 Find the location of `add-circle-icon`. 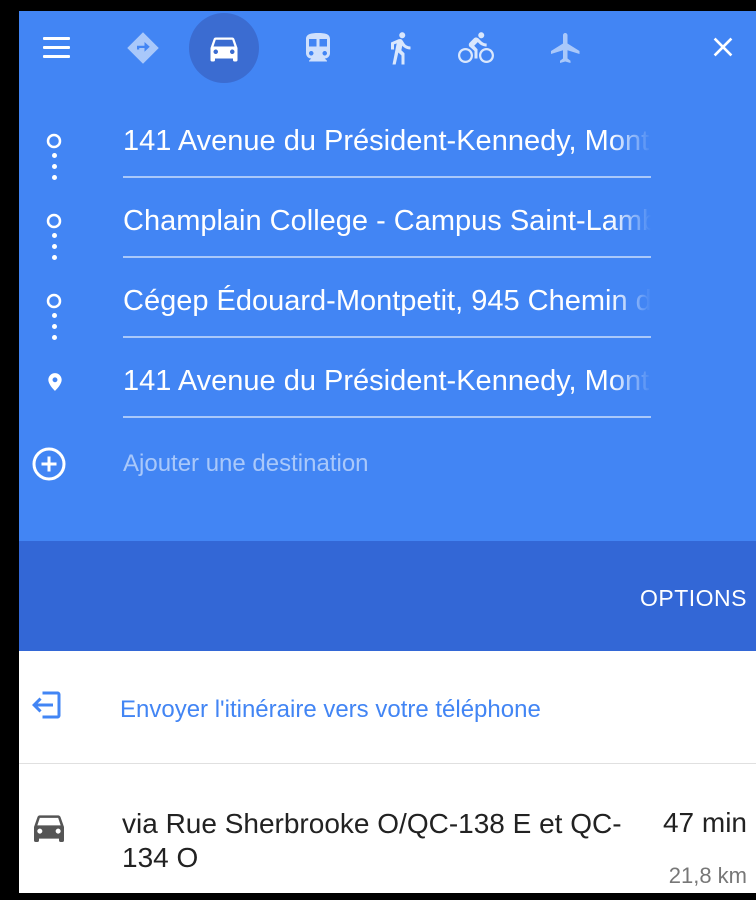

add-circle-icon is located at coordinates (49, 464).